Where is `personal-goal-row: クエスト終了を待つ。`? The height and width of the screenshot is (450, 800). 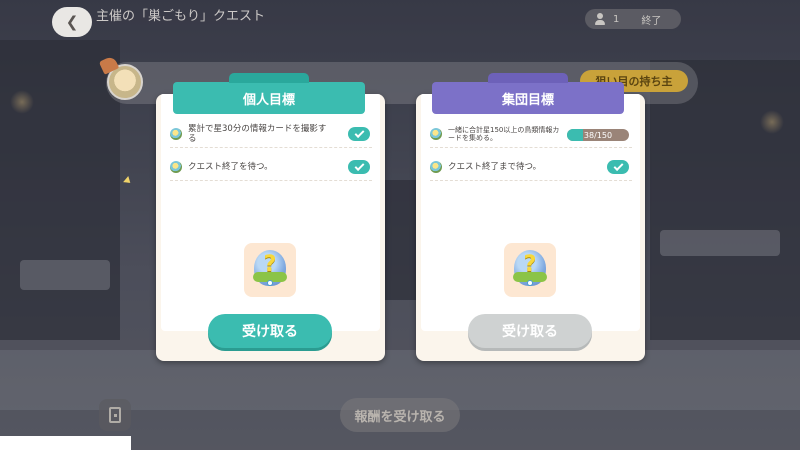
personal-goal-row: クエスト終了を待つ。 is located at coordinates (271, 167).